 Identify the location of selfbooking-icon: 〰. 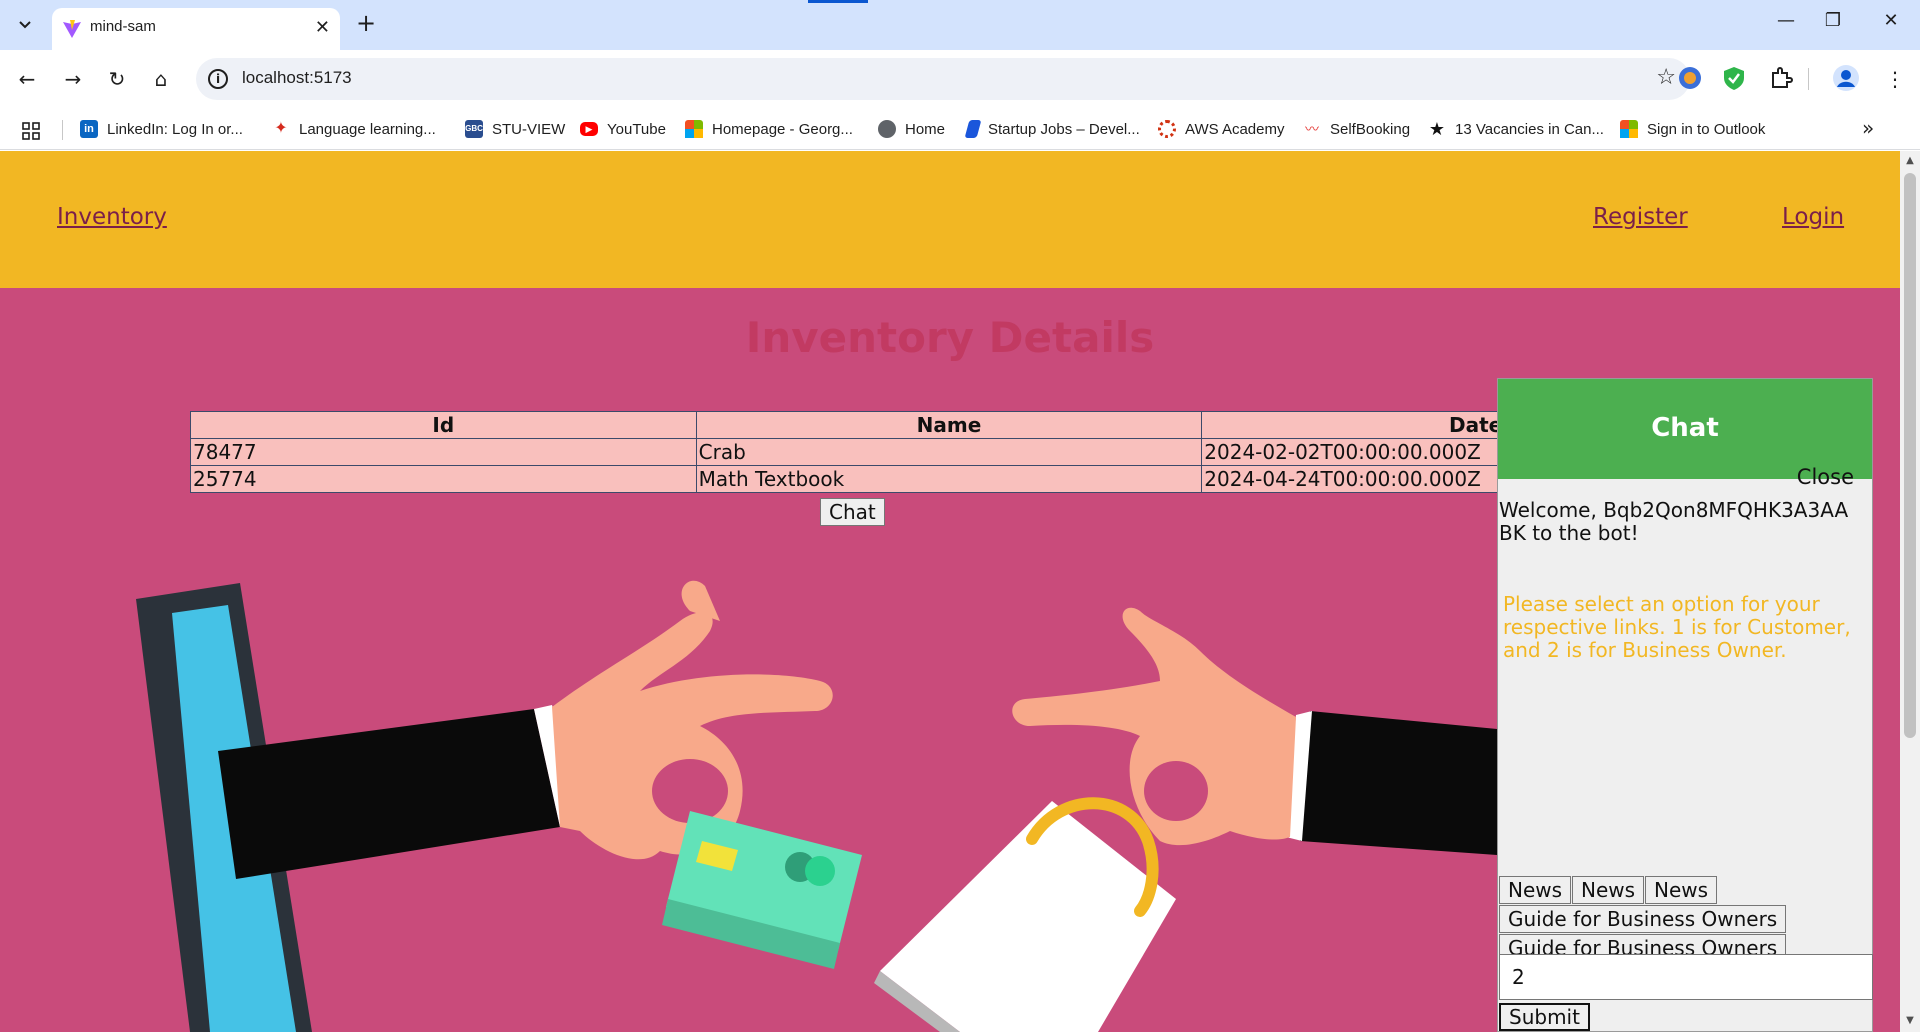
(1312, 129).